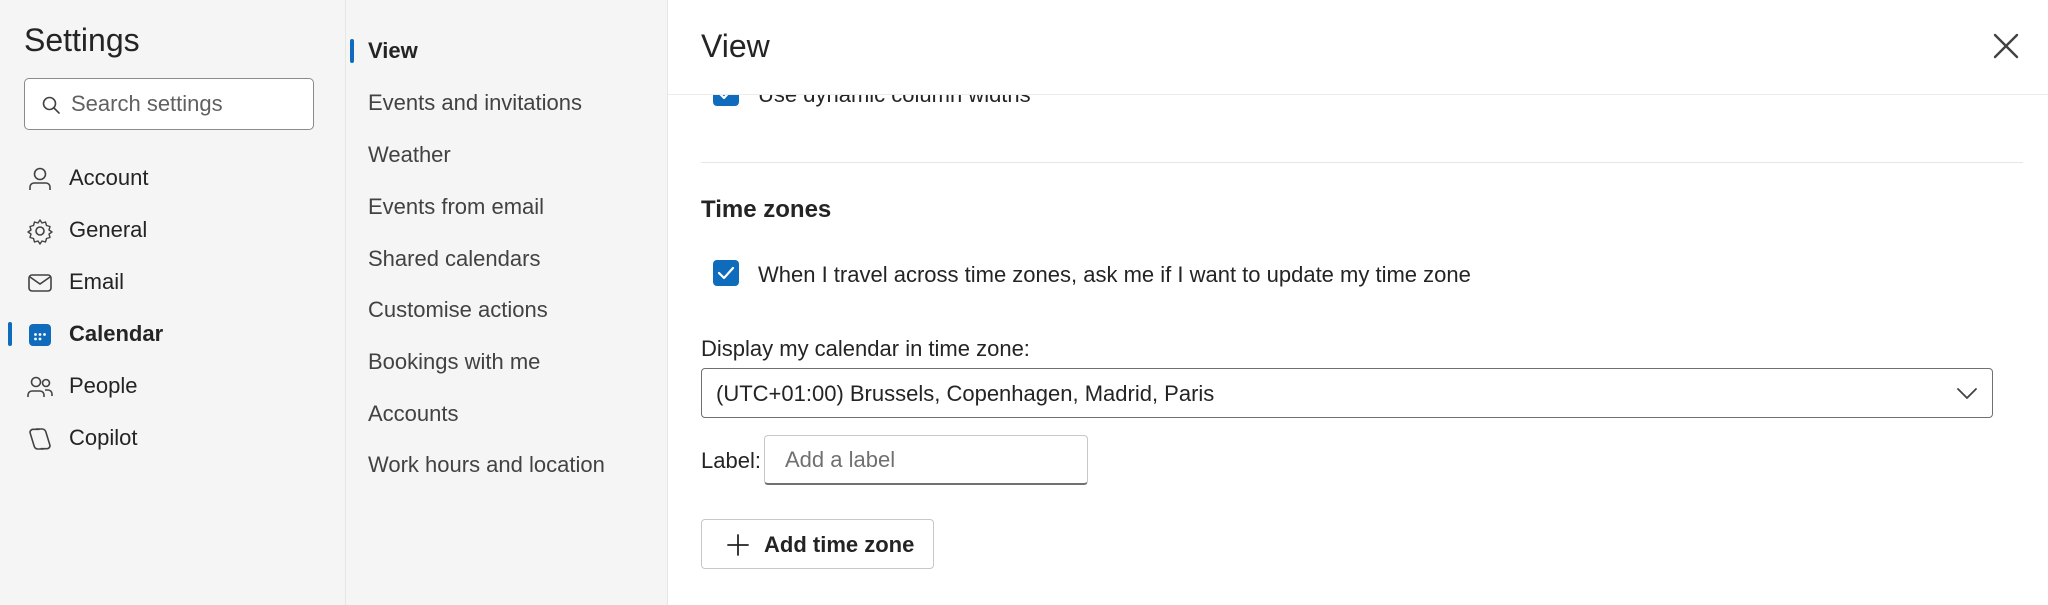  I want to click on calendar-icon, so click(40, 335).